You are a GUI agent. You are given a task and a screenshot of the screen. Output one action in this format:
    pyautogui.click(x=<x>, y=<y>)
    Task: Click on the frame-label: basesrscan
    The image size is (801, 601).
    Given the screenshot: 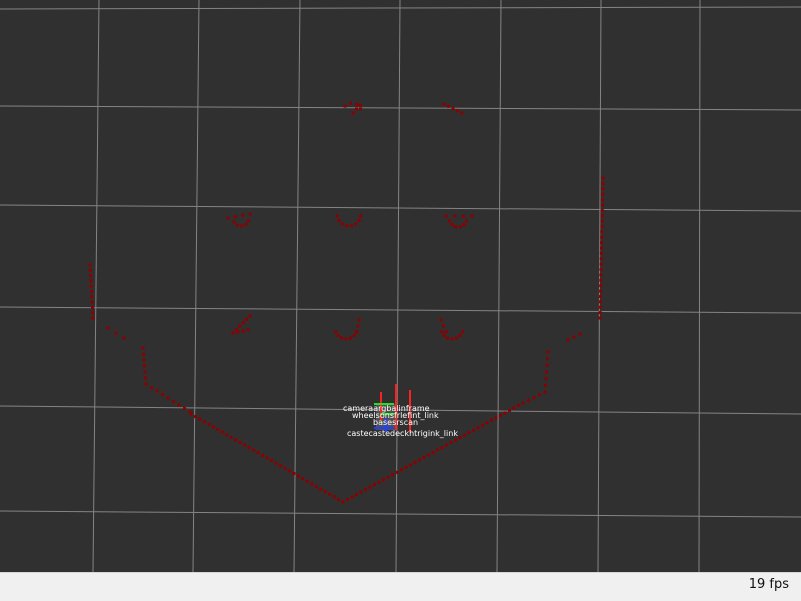 What is the action you would take?
    pyautogui.click(x=396, y=422)
    